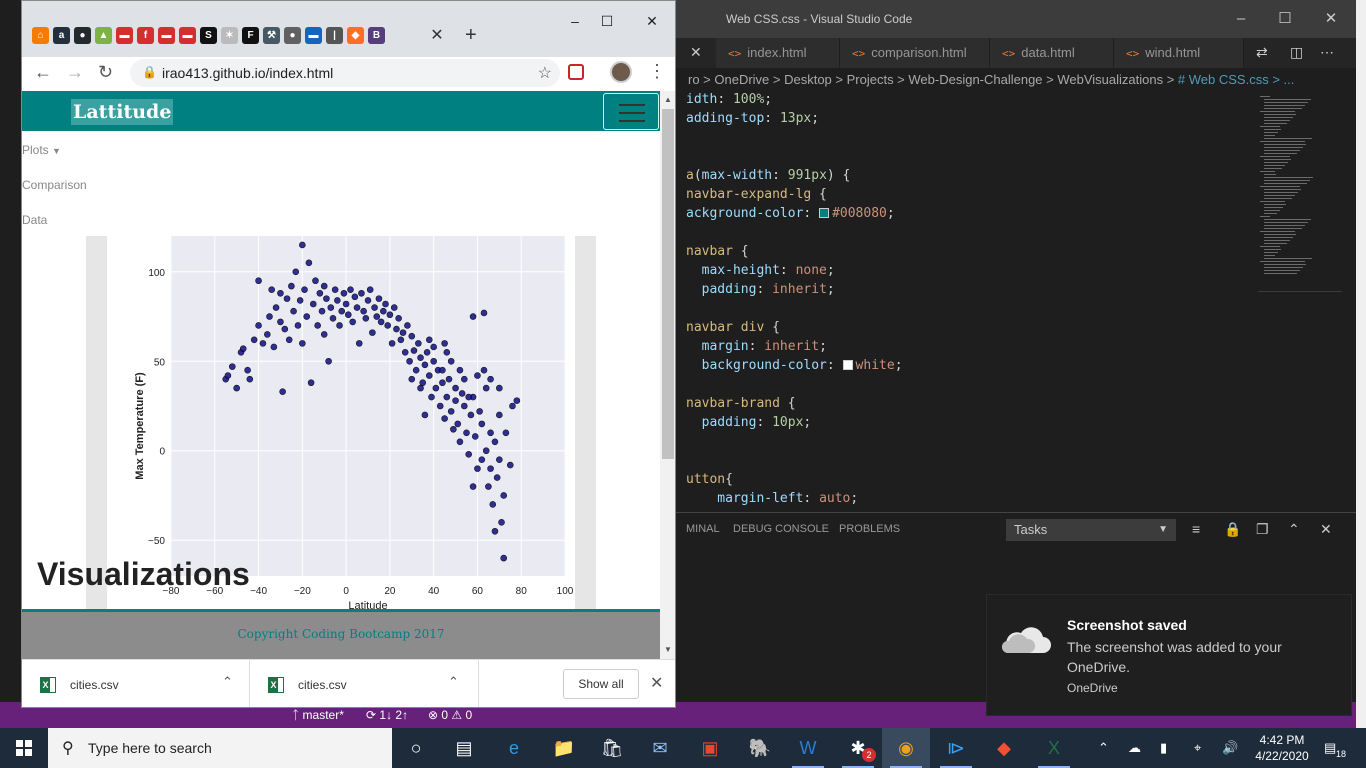 This screenshot has width=1366, height=768. What do you see at coordinates (601, 684) in the screenshot?
I see `show-all-button: Show all` at bounding box center [601, 684].